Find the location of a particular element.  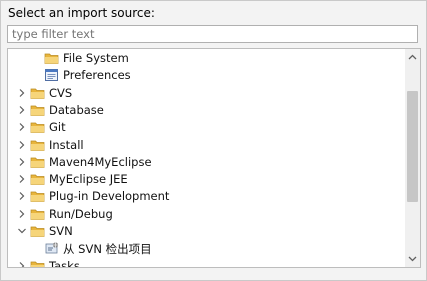

tree-item: Install is located at coordinates (208, 145).